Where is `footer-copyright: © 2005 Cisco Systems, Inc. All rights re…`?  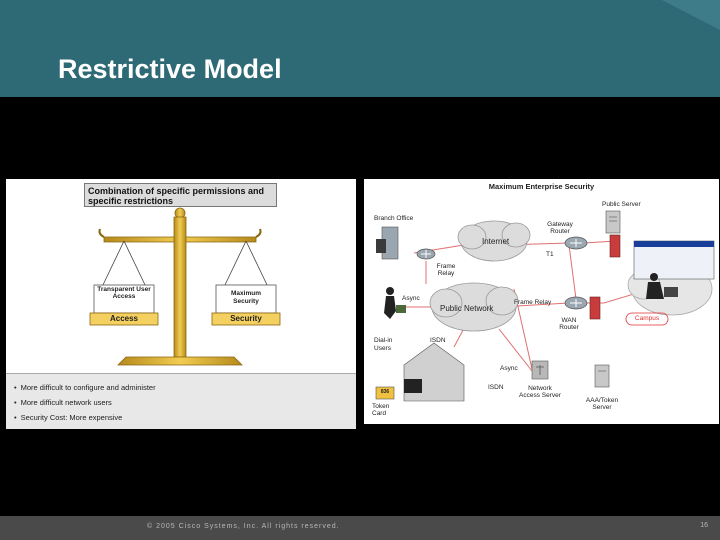
footer-copyright: © 2005 Cisco Systems, Inc. All rights re… is located at coordinates (243, 526).